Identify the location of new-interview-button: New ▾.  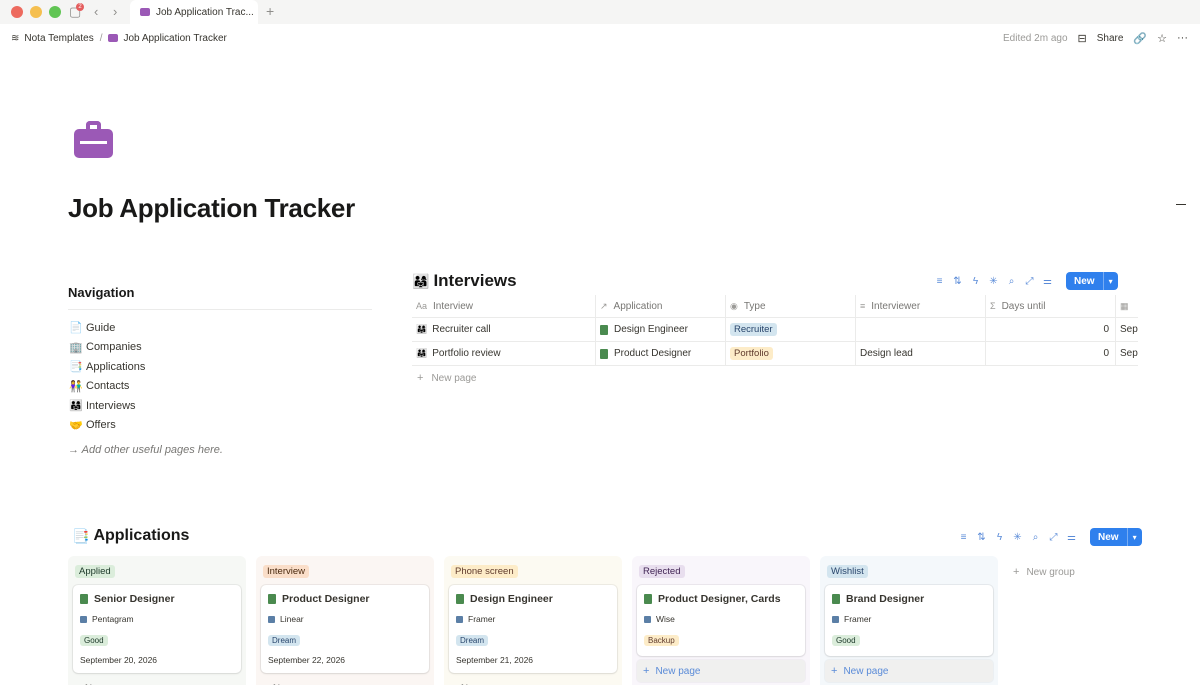
(1092, 281).